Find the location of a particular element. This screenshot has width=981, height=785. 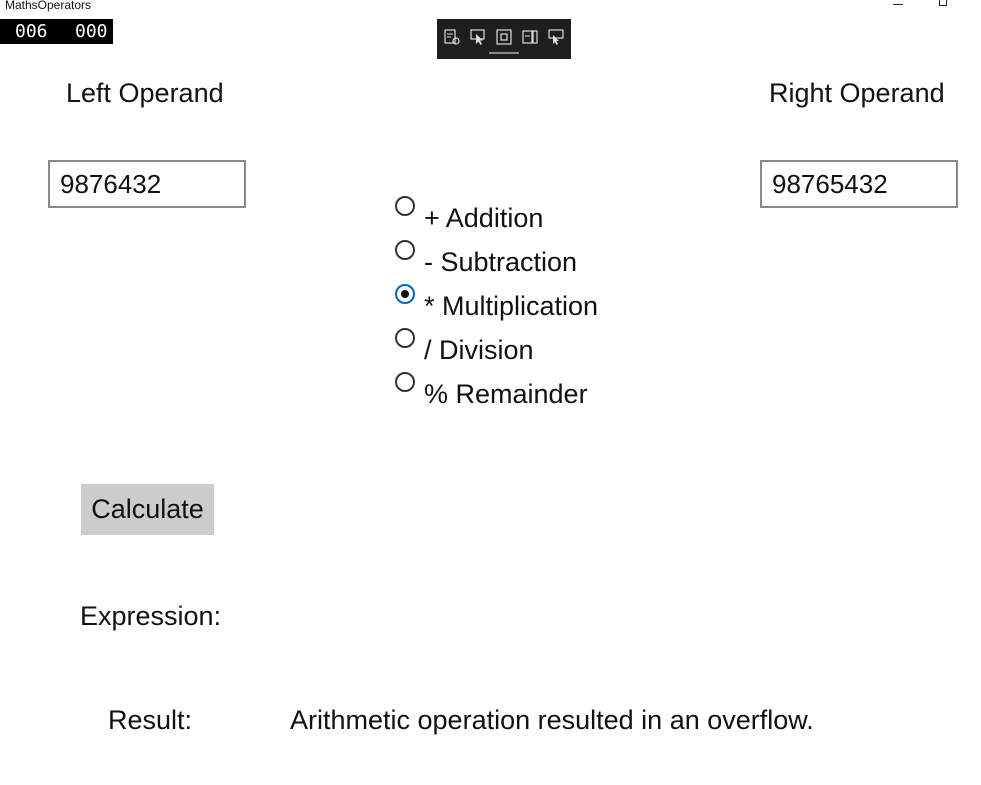

radio-addition-label: + Addition is located at coordinates (484, 218).